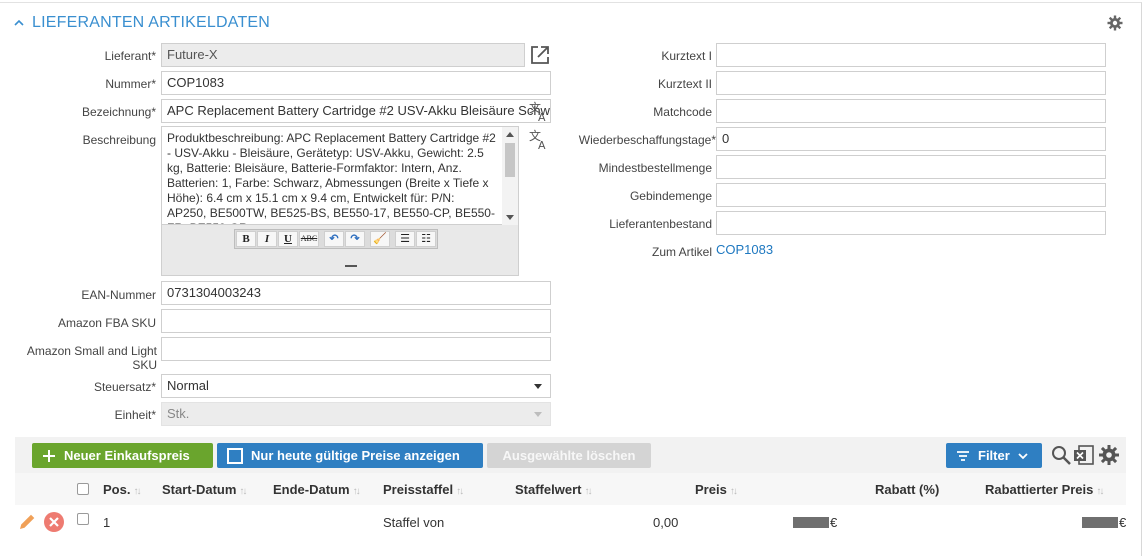  I want to click on editor-toolbar: B I U ABC ↶ ↷ 🧹 ☰ ☷, so click(336, 239).